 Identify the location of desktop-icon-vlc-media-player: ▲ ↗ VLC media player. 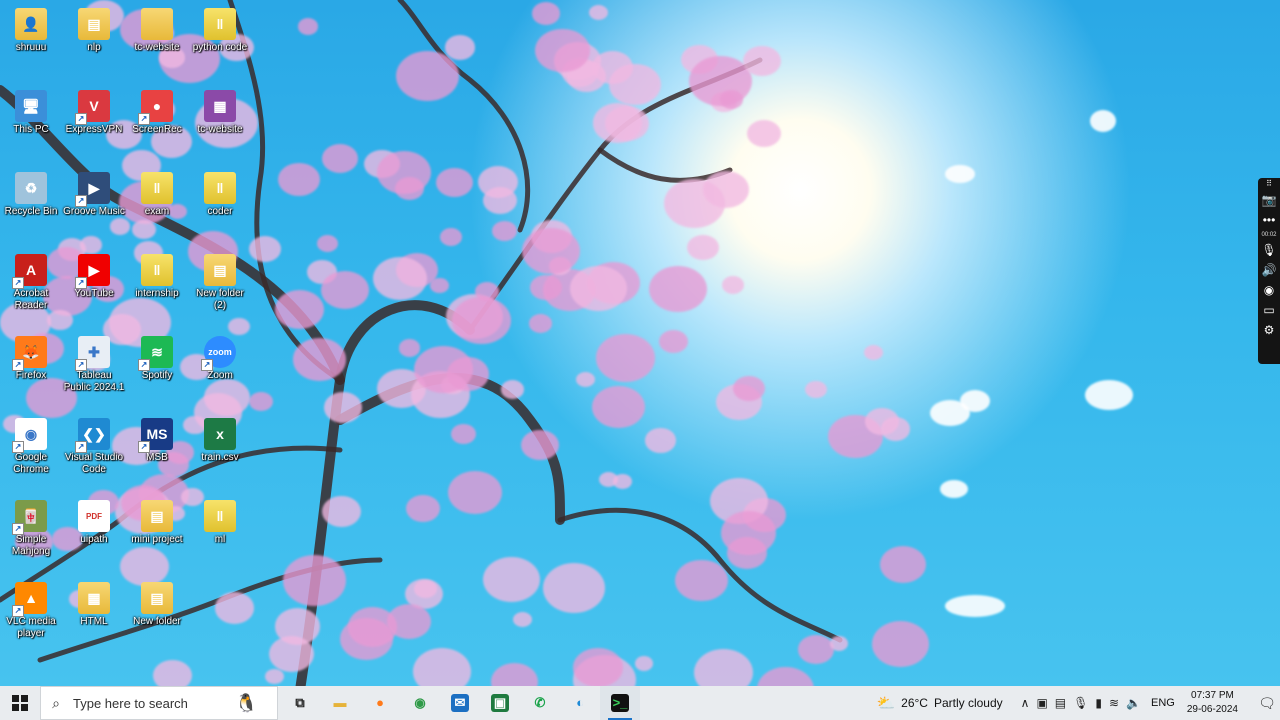
(31, 616).